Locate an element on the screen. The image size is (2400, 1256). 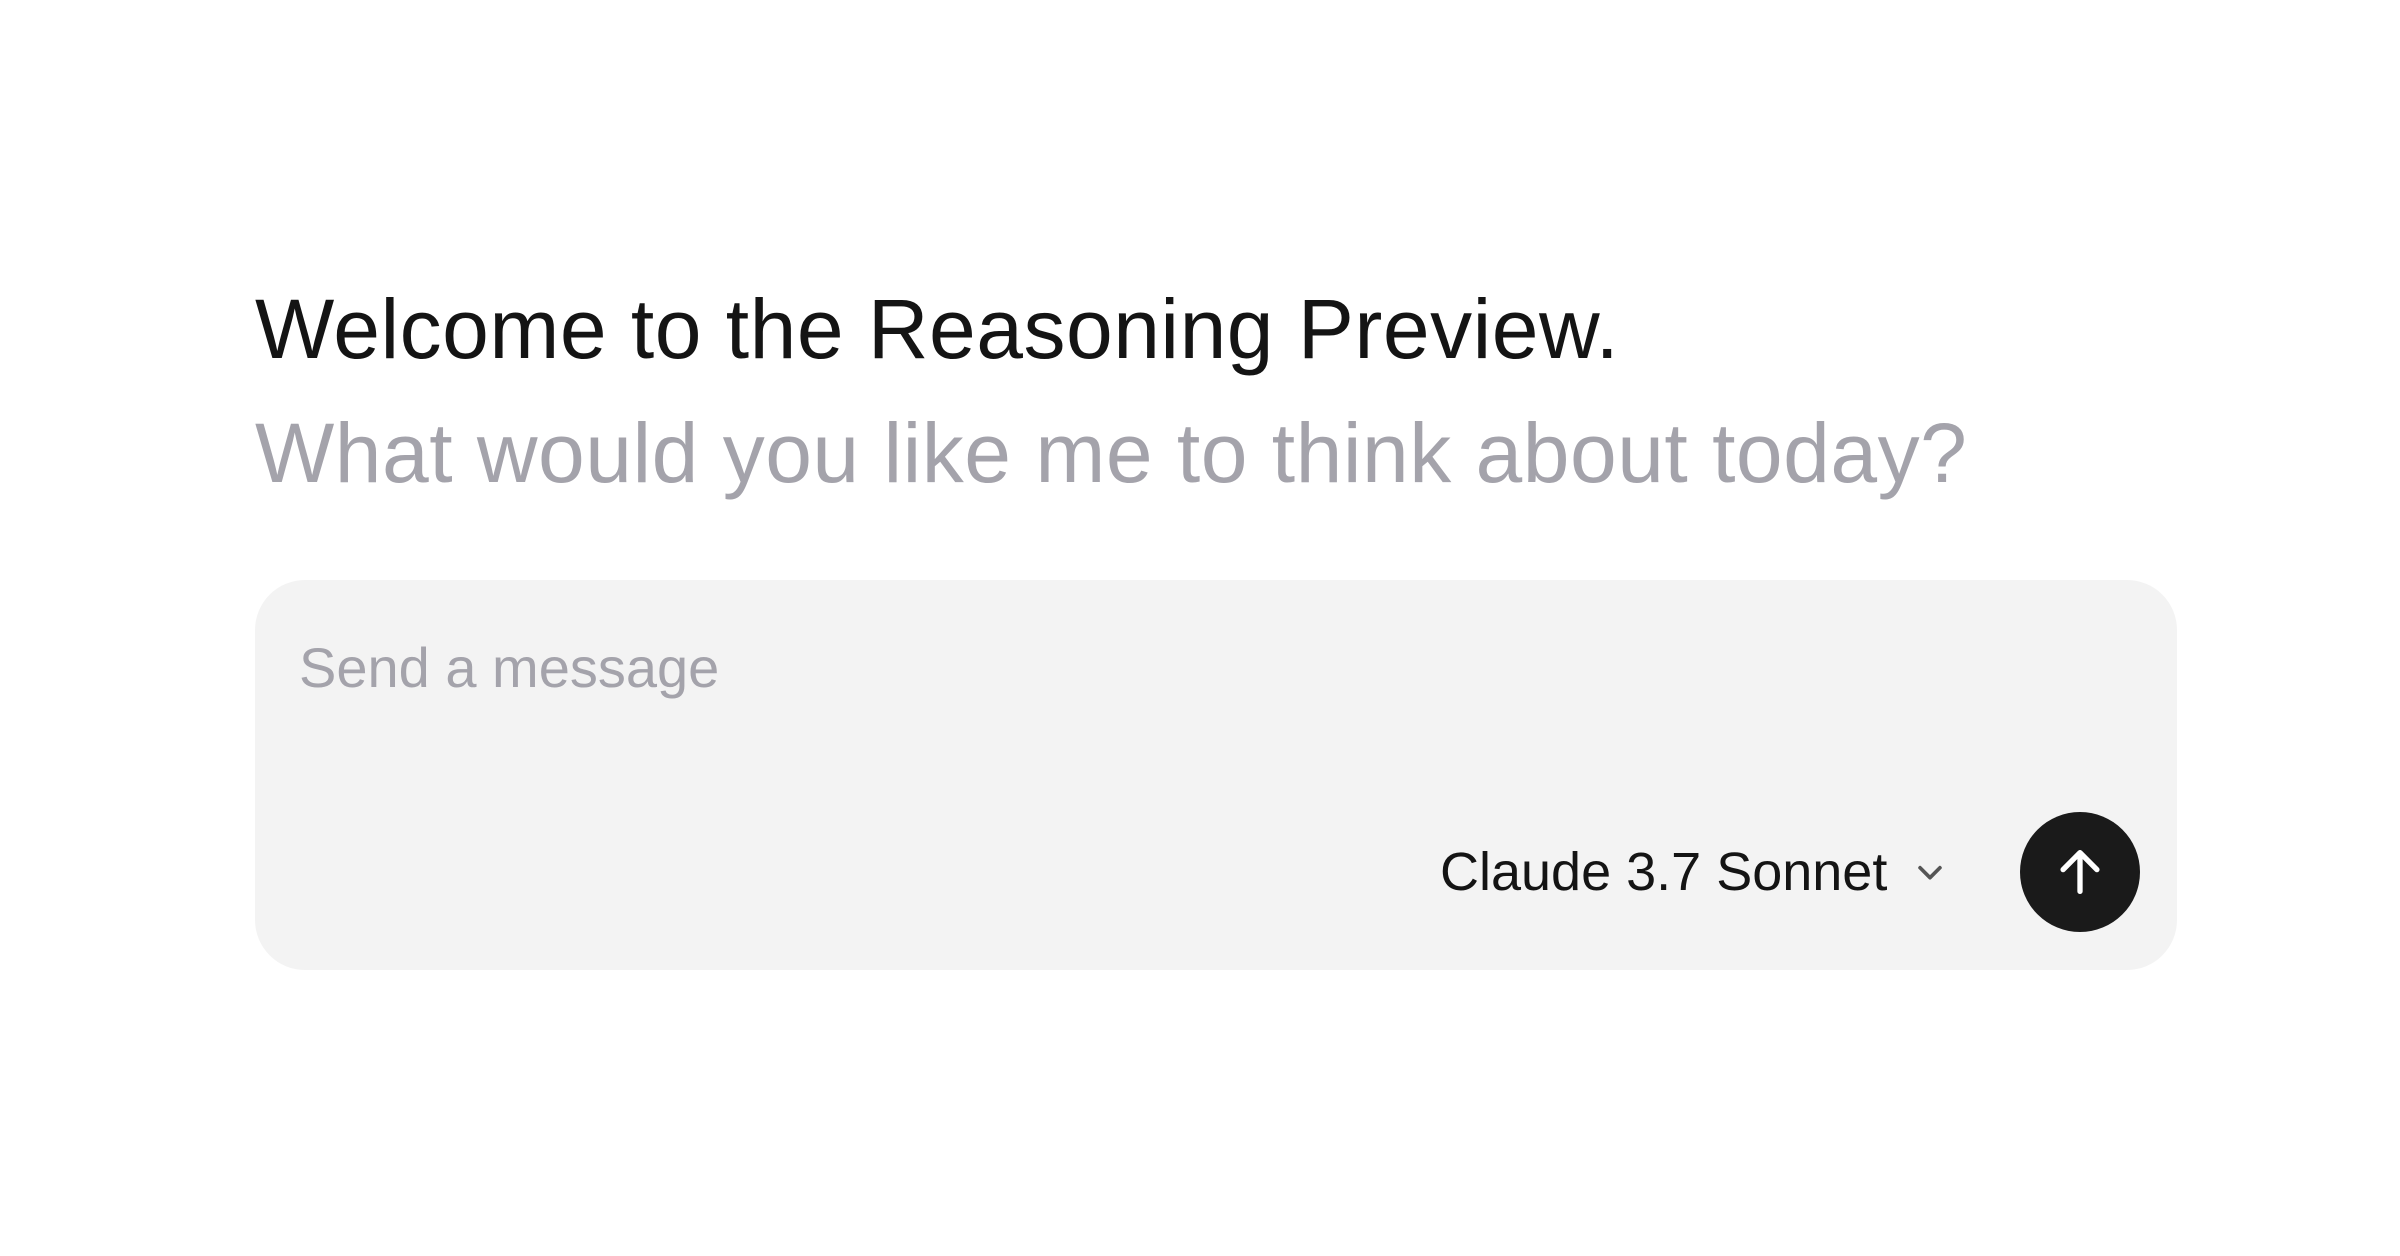
message-input is located at coordinates (1199, 667).